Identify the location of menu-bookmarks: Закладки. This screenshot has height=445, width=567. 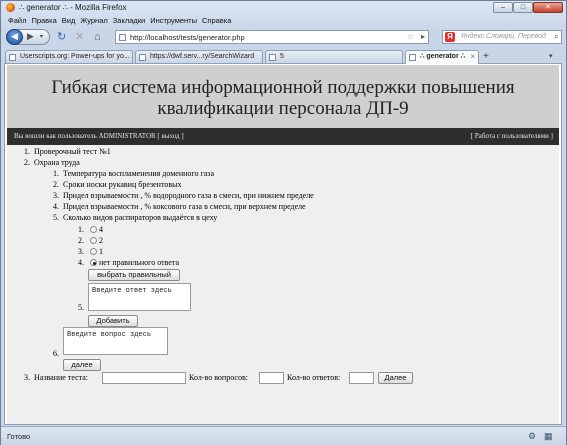
(130, 21).